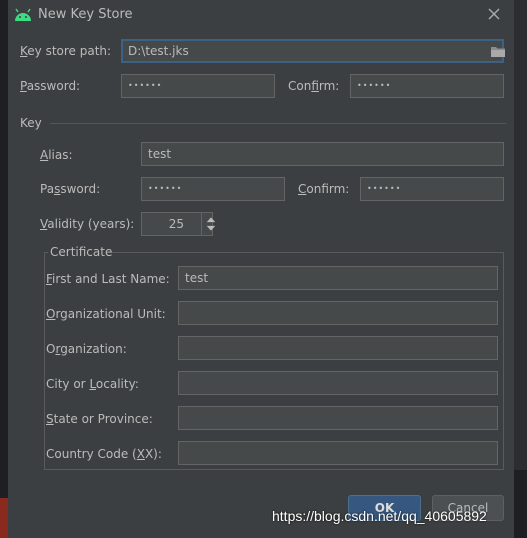 This screenshot has width=527, height=538. Describe the element at coordinates (198, 86) in the screenshot. I see `keystore-password-field: ••••••` at that location.